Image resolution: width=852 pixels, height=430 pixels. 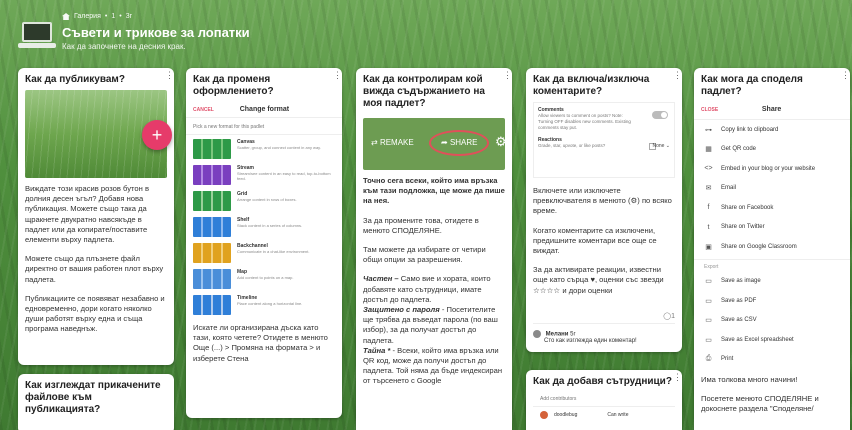 What do you see at coordinates (212, 305) in the screenshot?
I see `timeline-thumbnail-icon` at bounding box center [212, 305].